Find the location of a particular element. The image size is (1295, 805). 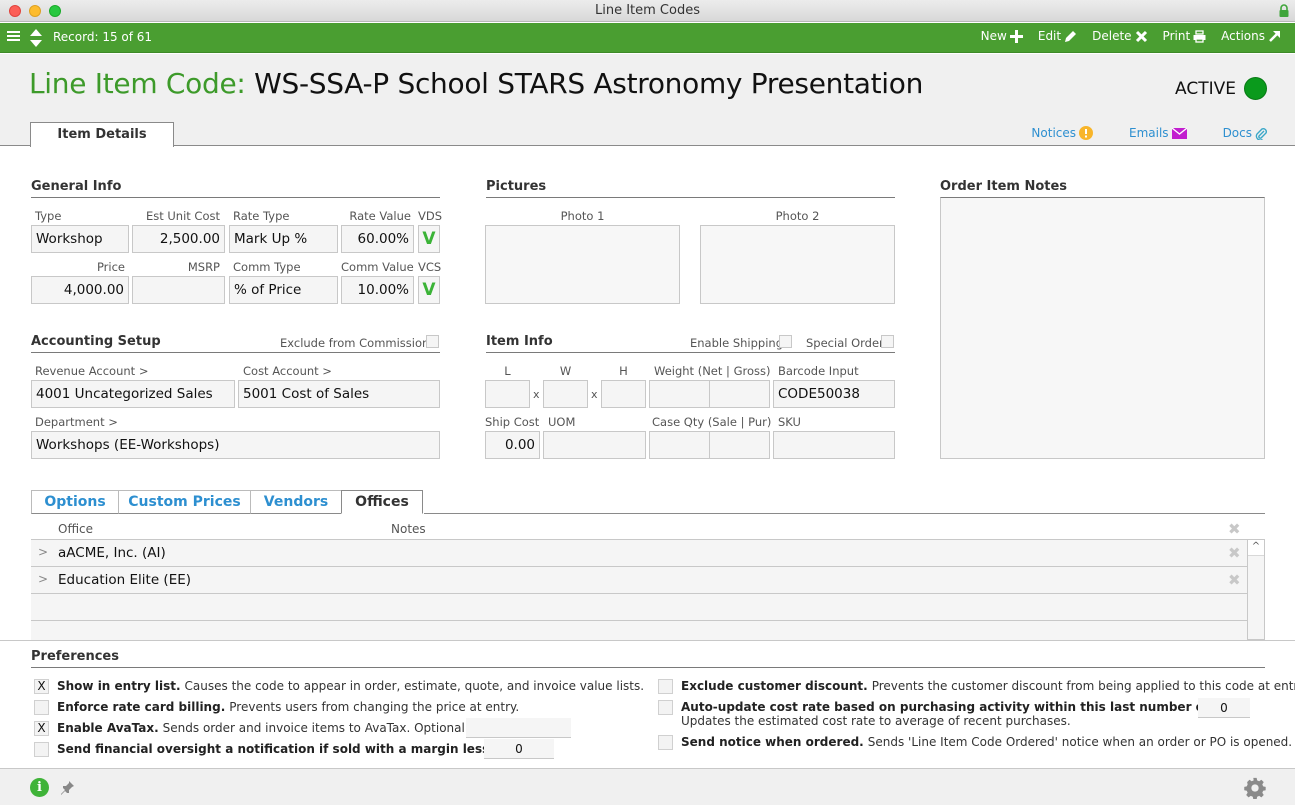

ship-cost-field: 0.00 is located at coordinates (512, 445).